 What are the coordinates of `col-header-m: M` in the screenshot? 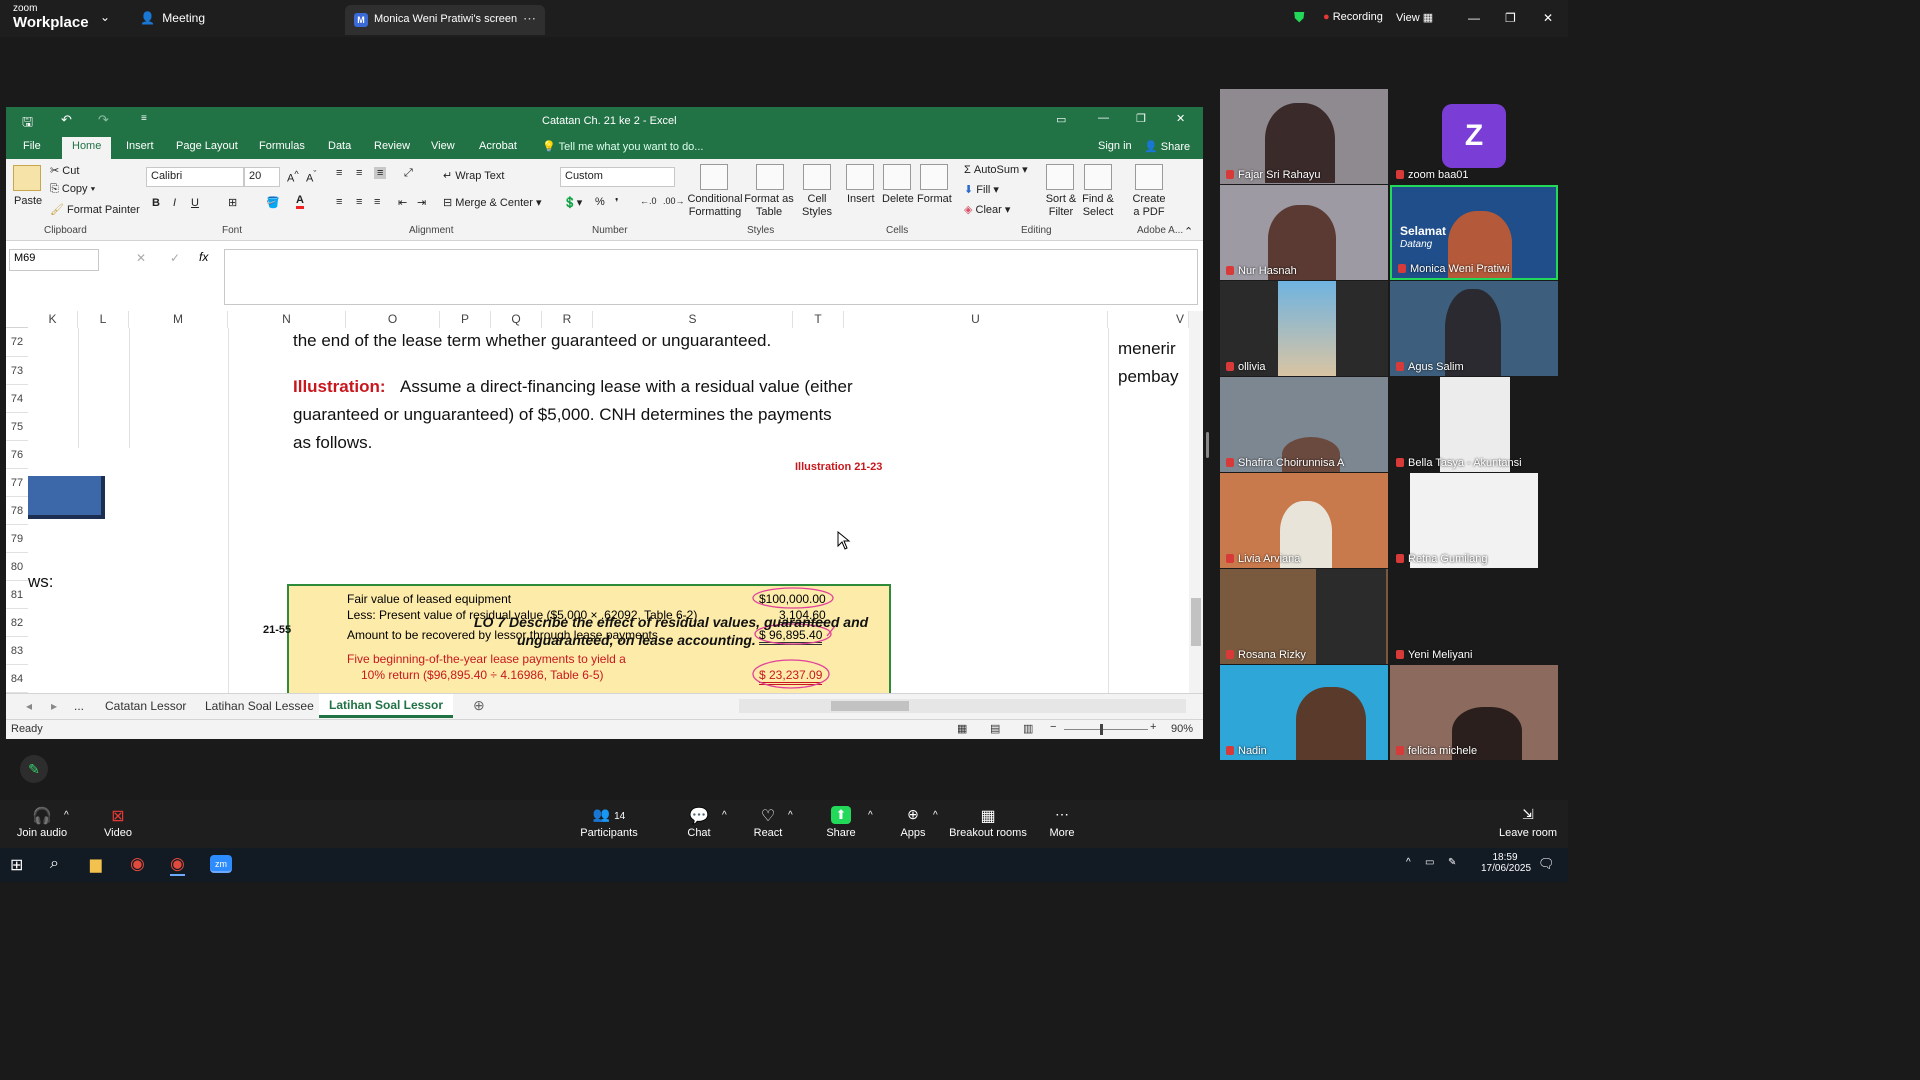 It's located at (178, 319).